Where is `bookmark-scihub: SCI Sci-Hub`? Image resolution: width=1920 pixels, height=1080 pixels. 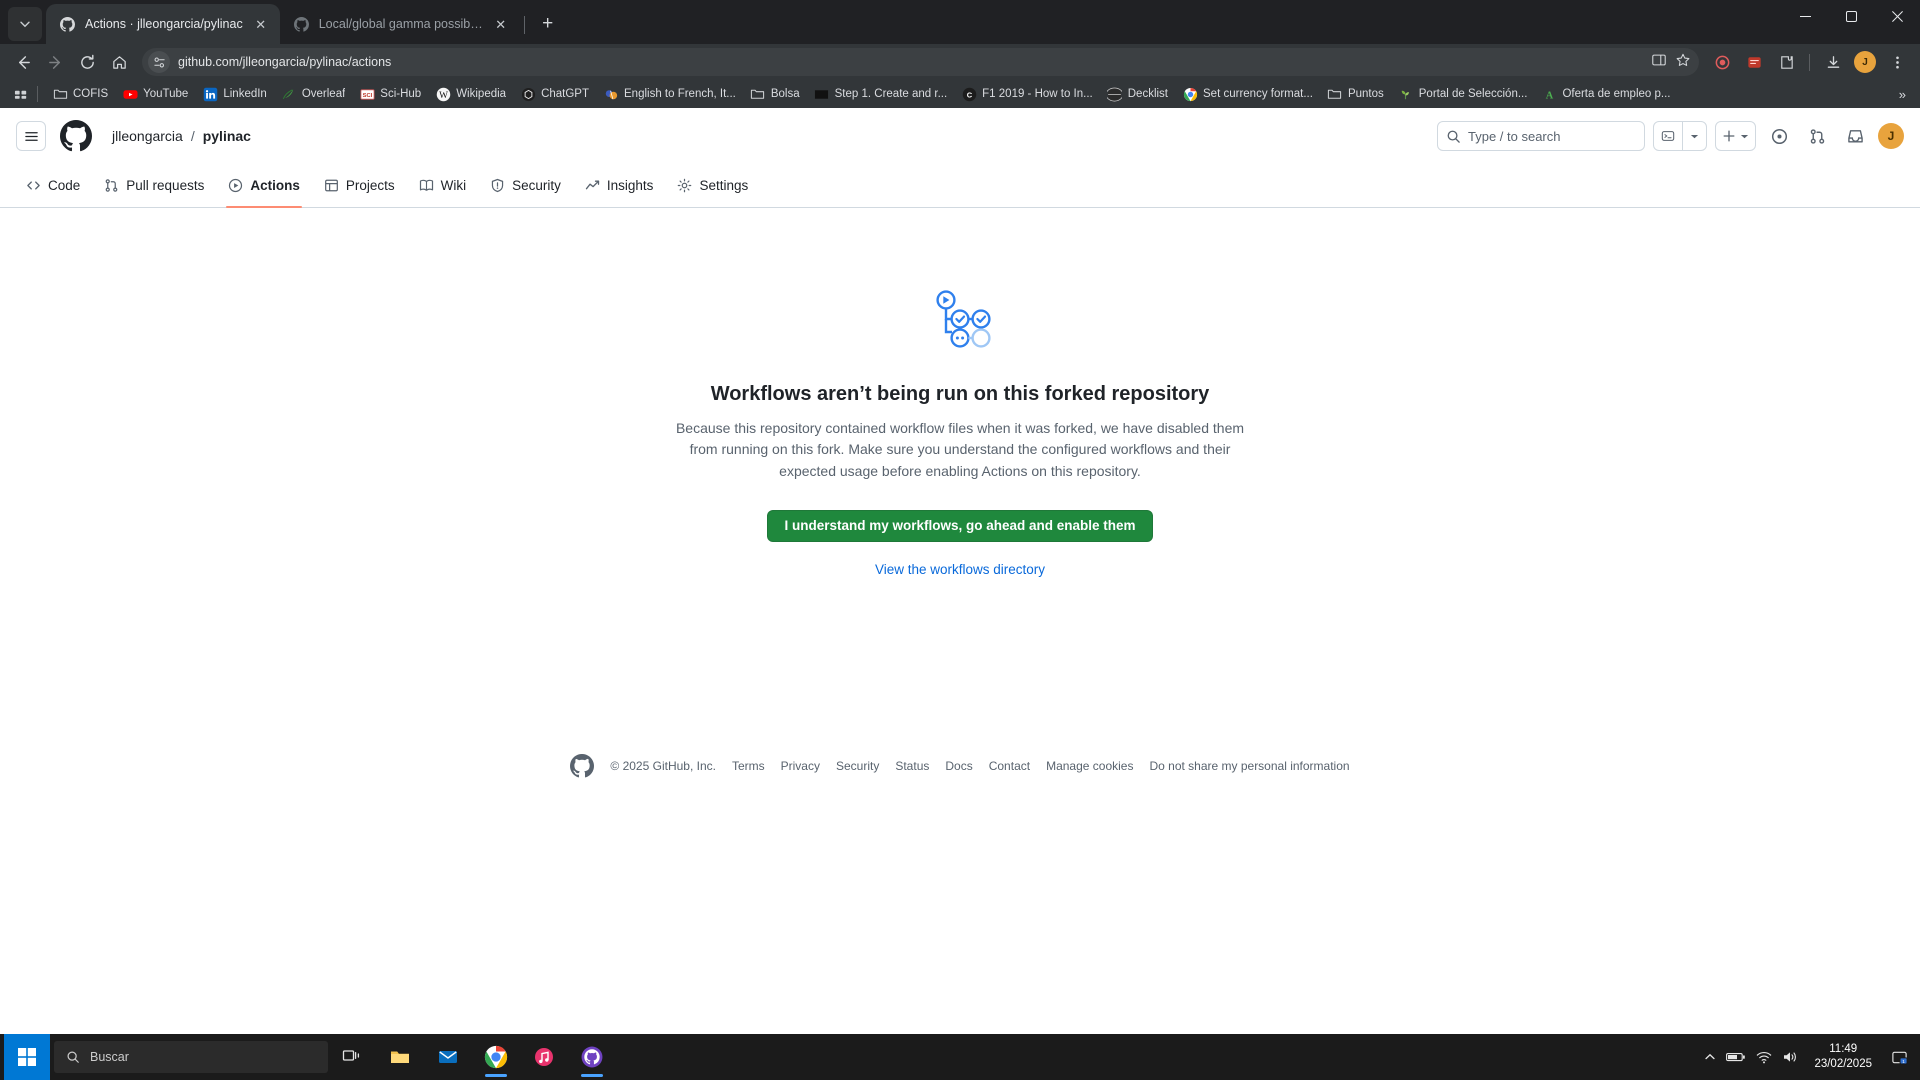
bookmark-scihub: SCI Sci-Hub is located at coordinates (390, 94).